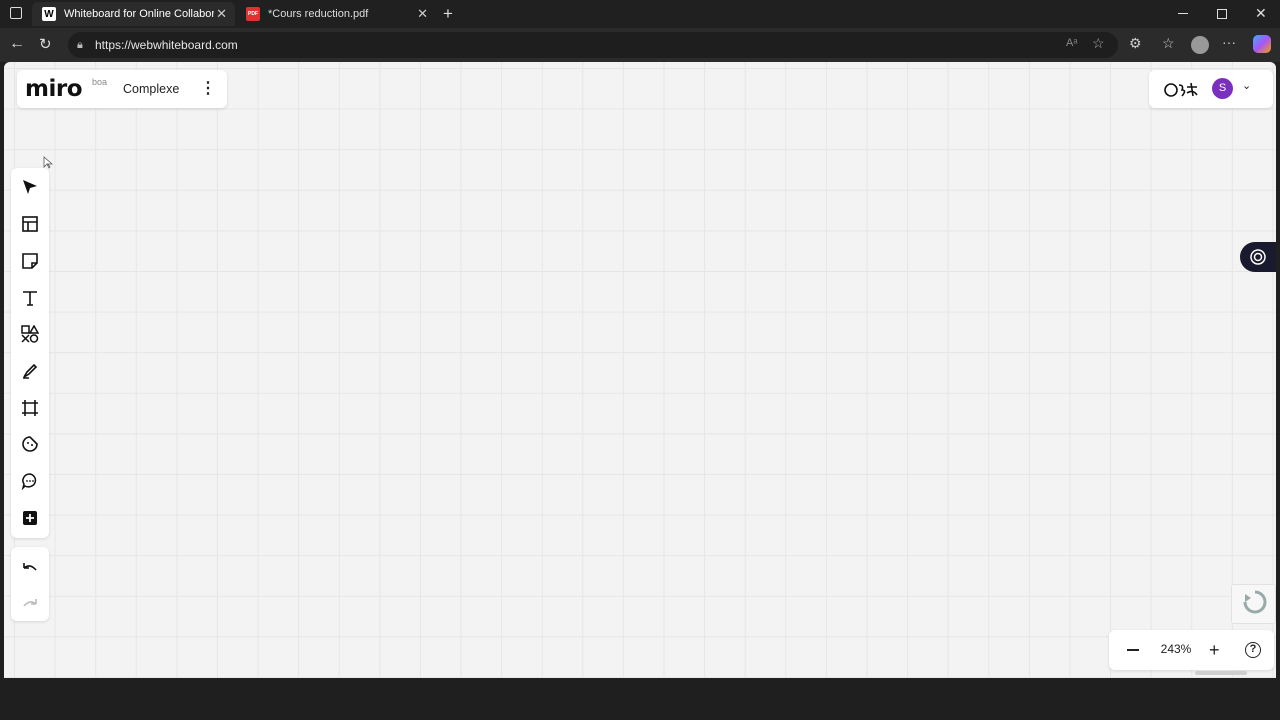  What do you see at coordinates (1135, 43) in the screenshot?
I see `extensions-icon: ⚙` at bounding box center [1135, 43].